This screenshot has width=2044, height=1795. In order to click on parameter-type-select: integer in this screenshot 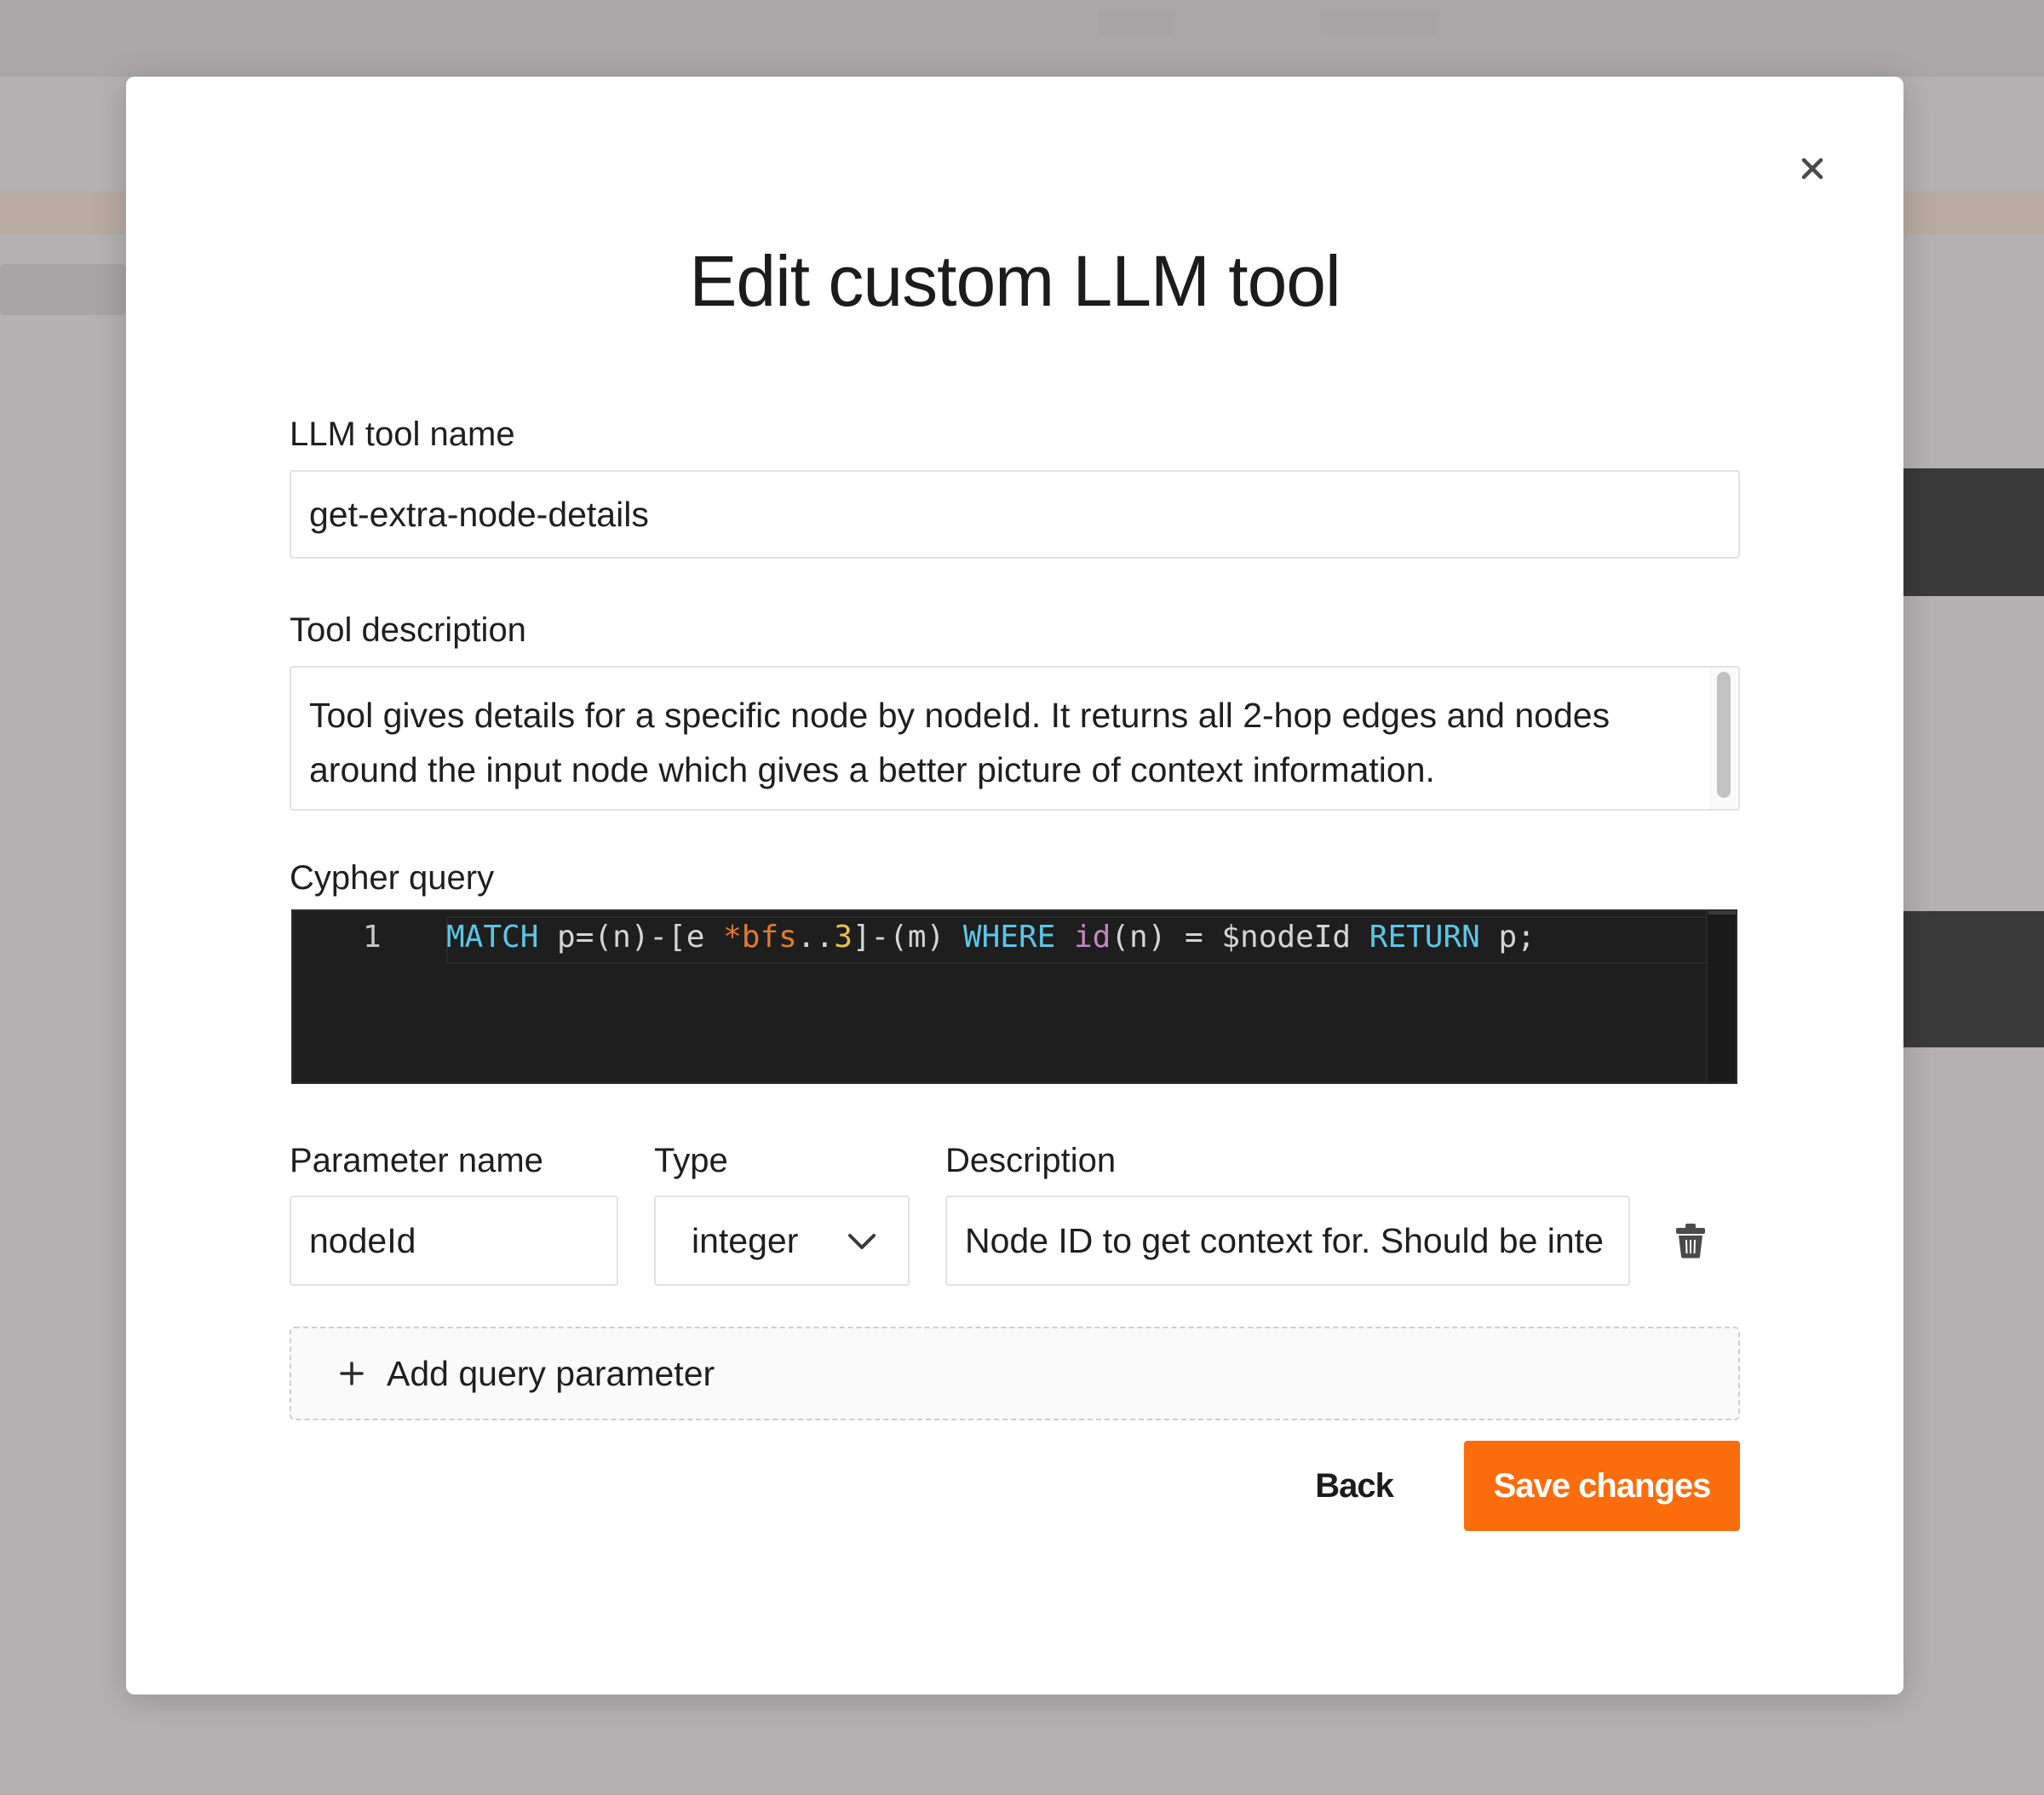, I will do `click(782, 1241)`.